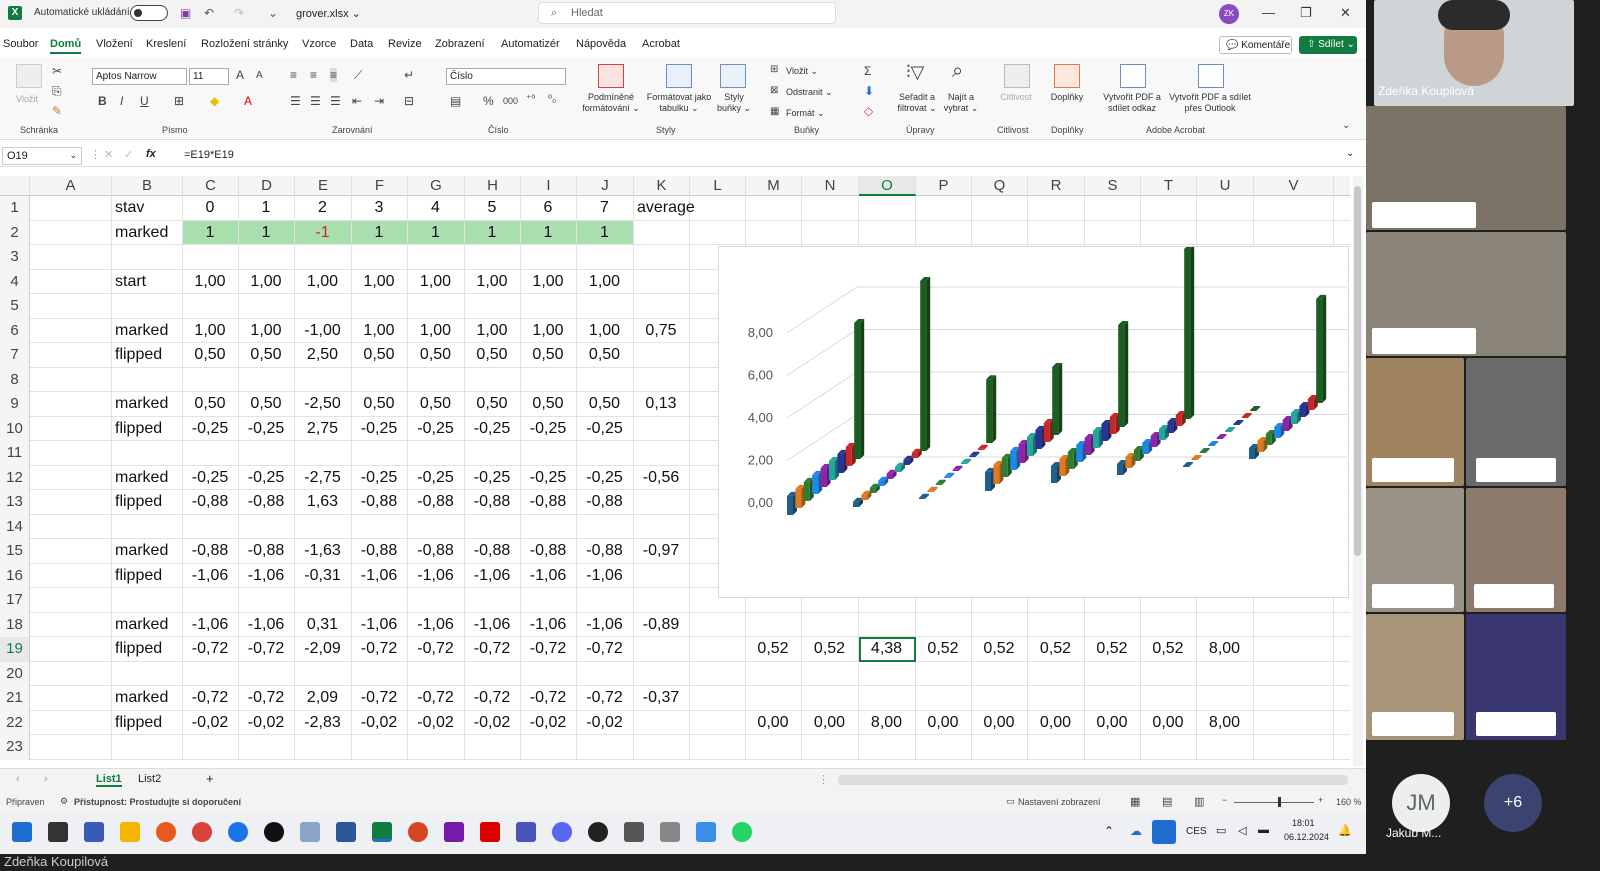 The height and width of the screenshot is (871, 1600). I want to click on tab-zobrazen-: Zobrazení, so click(460, 44).